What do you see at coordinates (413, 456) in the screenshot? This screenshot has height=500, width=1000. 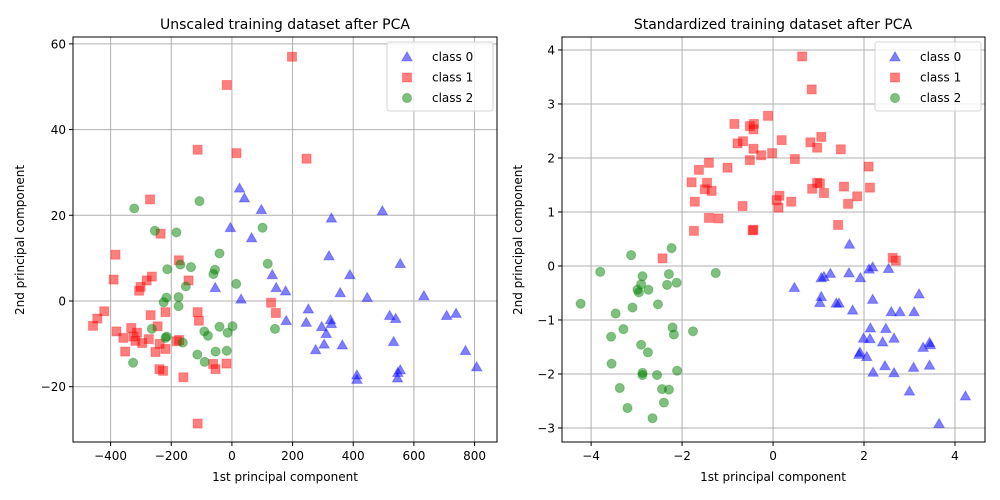 I see `x-tick-label: 600` at bounding box center [413, 456].